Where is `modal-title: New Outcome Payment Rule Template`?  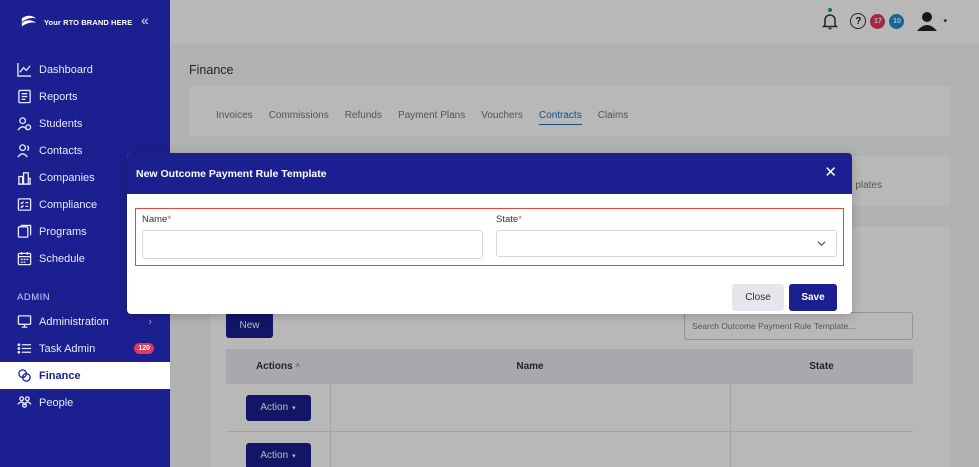 modal-title: New Outcome Payment Rule Template is located at coordinates (231, 173).